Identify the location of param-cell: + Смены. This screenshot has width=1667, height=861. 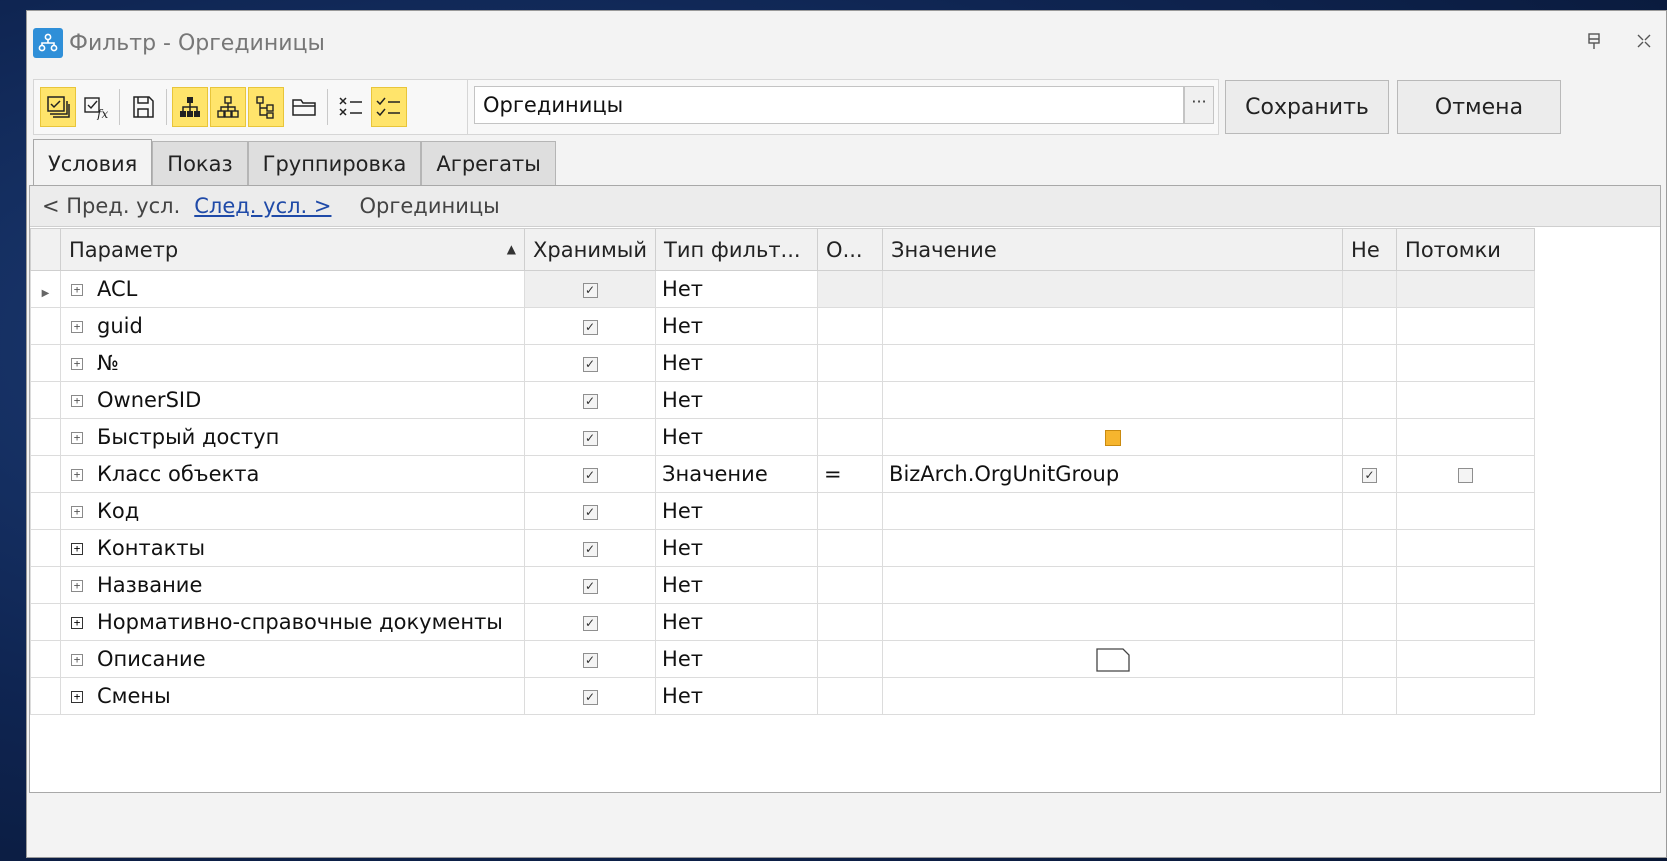
(292, 696).